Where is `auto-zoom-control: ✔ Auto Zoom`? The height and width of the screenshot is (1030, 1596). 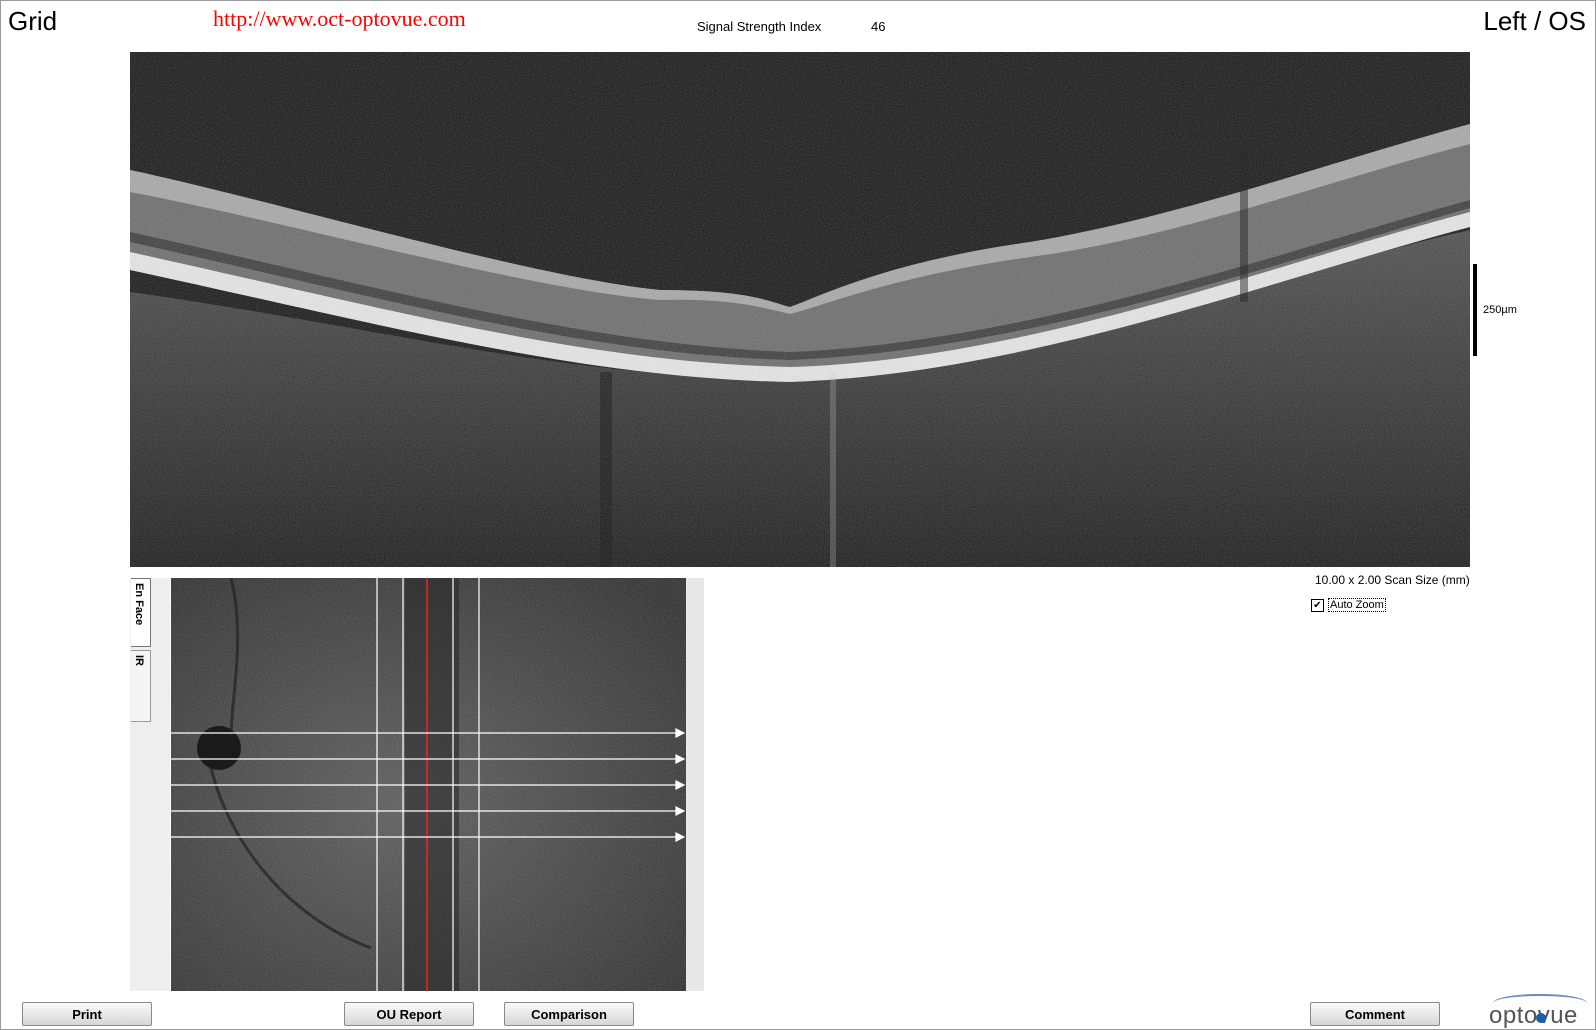
auto-zoom-control: ✔ Auto Zoom is located at coordinates (1348, 605).